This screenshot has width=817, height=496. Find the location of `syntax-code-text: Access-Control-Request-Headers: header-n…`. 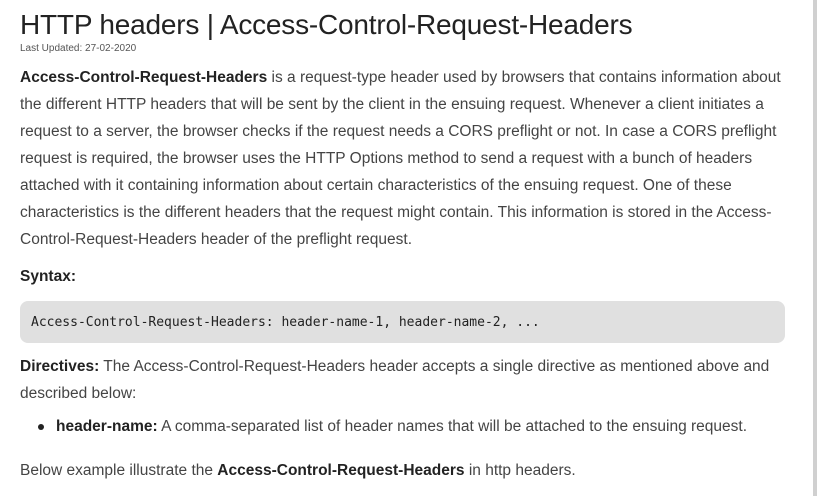

syntax-code-text: Access-Control-Request-Headers: header-n… is located at coordinates (285, 322).